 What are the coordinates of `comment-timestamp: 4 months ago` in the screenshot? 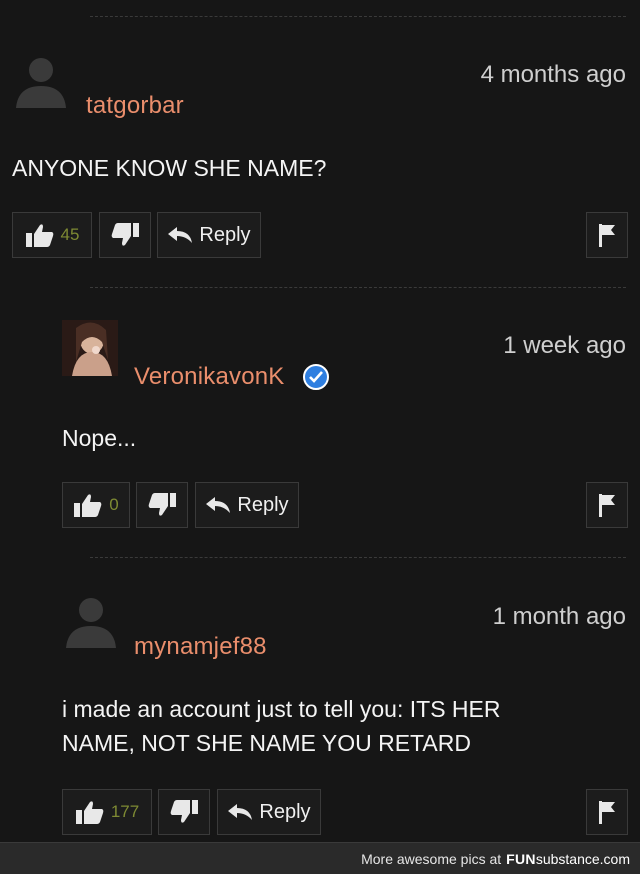 It's located at (553, 74).